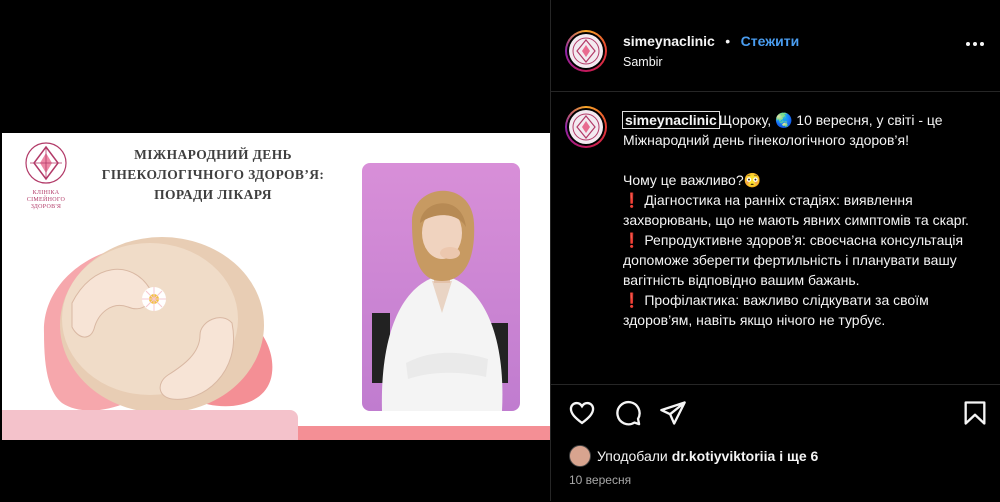 The width and height of the screenshot is (1000, 502). I want to click on likes-prefix: Уподобали, so click(632, 456).